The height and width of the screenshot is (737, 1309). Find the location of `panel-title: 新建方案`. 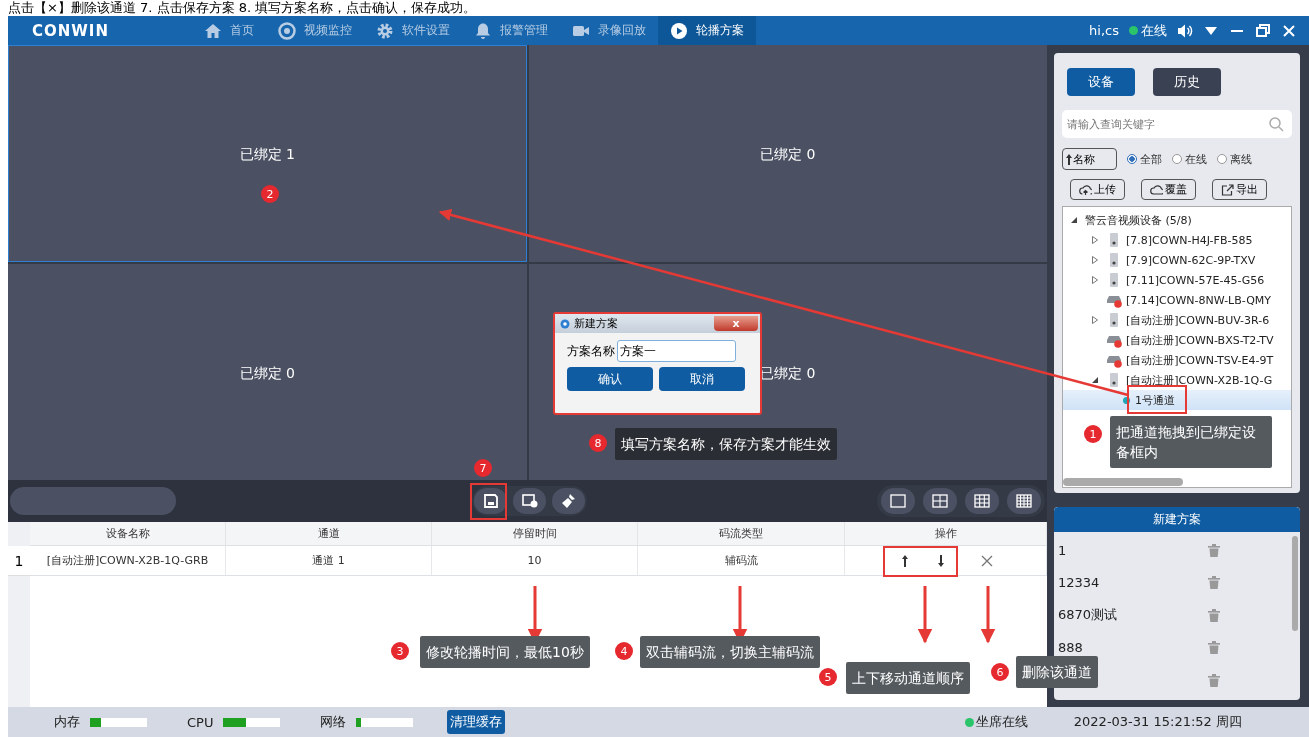

panel-title: 新建方案 is located at coordinates (1177, 519).